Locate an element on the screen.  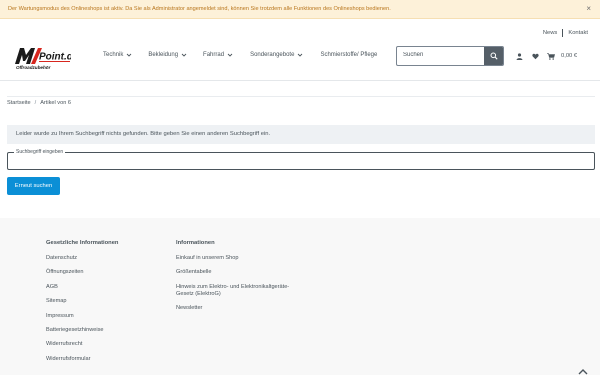
footer-link: Impressum is located at coordinates (82, 316).